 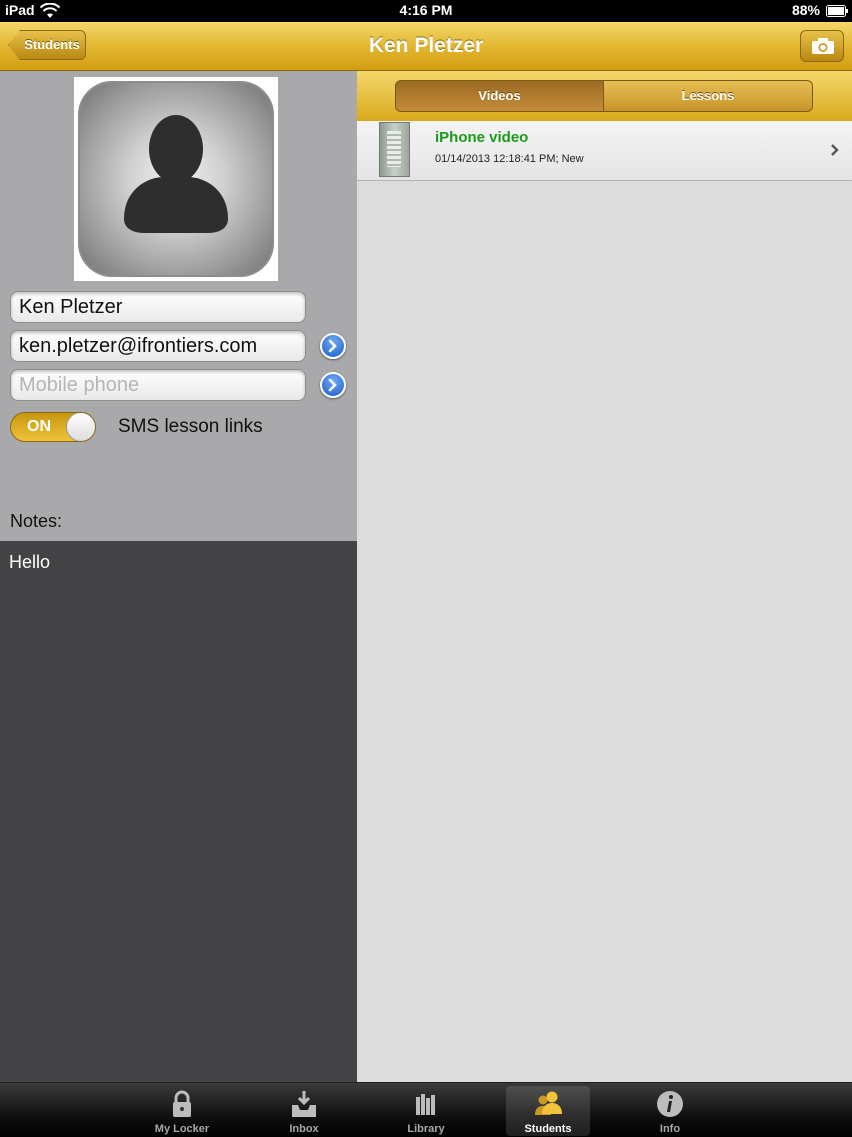 I want to click on video-thumbnail, so click(x=394, y=149).